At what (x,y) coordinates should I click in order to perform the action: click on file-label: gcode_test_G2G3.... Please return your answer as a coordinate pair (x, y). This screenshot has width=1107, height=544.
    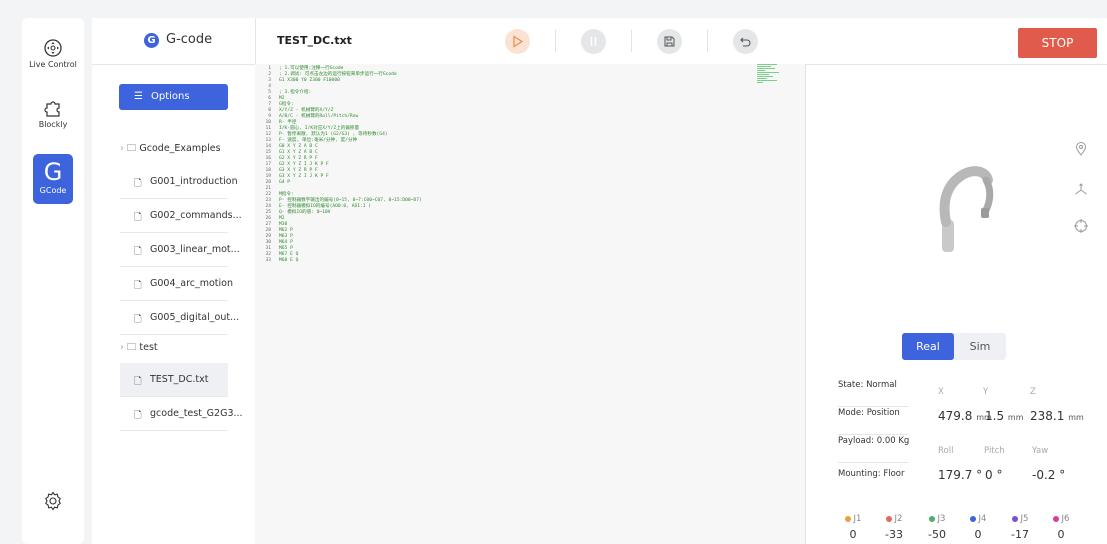
    Looking at the image, I should click on (196, 413).